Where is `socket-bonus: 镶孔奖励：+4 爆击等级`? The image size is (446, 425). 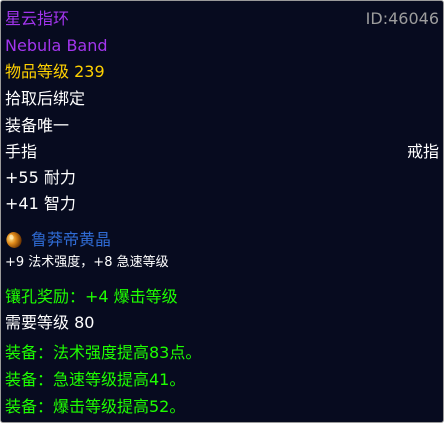
socket-bonus: 镶孔奖励：+4 爆击等级 is located at coordinates (91, 296).